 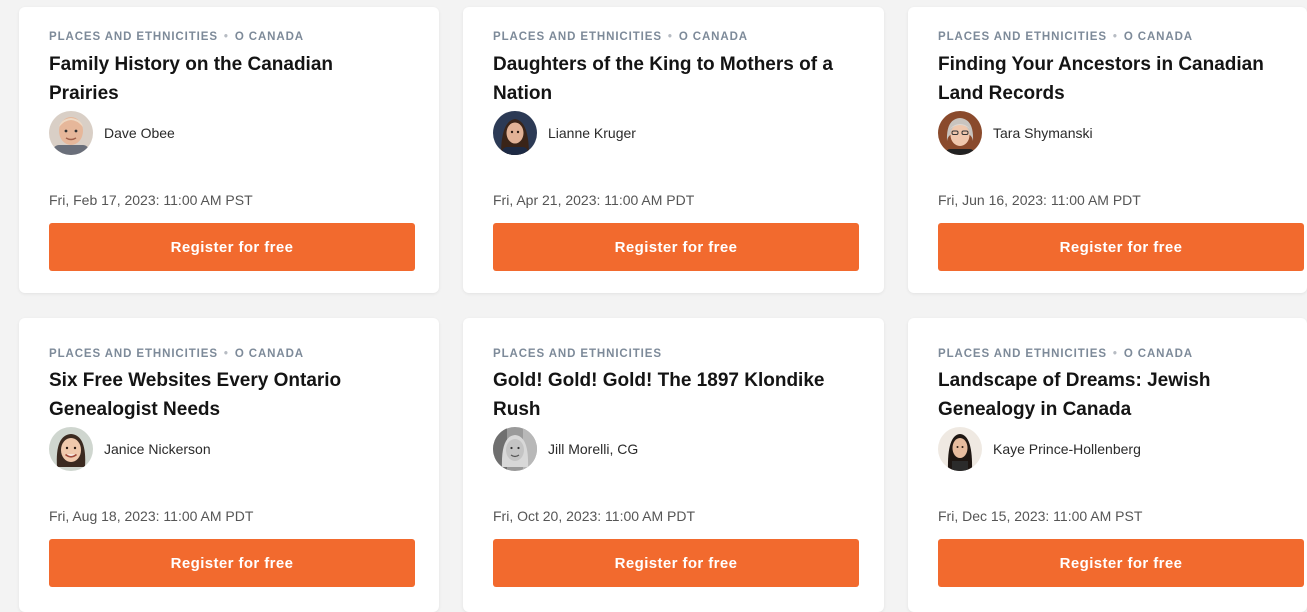 What do you see at coordinates (1039, 200) in the screenshot?
I see `webinar-date: Fri, Jun 16, 2023: 11:00 AM PDT` at bounding box center [1039, 200].